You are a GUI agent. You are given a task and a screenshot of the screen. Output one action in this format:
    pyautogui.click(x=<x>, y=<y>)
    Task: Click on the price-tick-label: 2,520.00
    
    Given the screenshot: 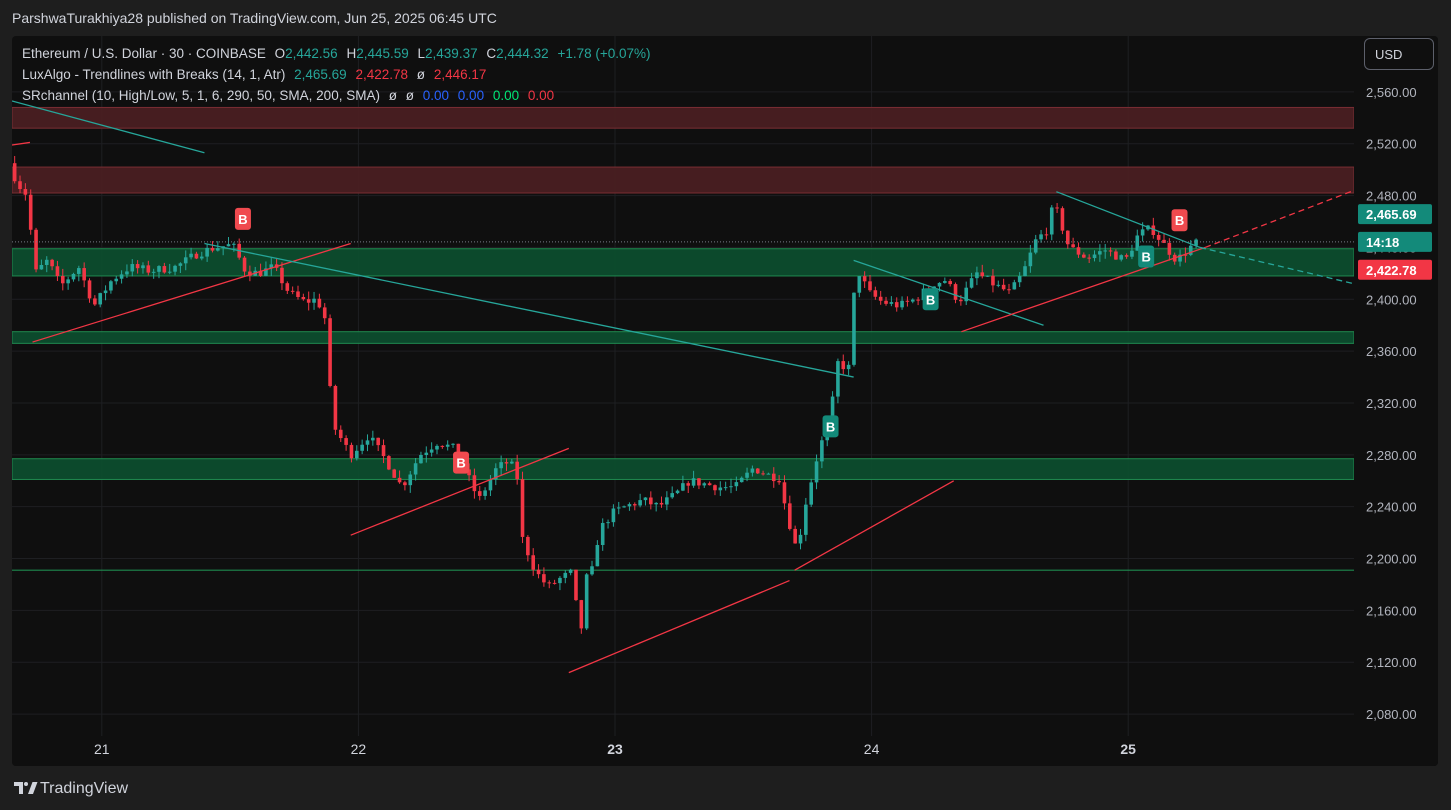 What is the action you would take?
    pyautogui.click(x=1391, y=144)
    